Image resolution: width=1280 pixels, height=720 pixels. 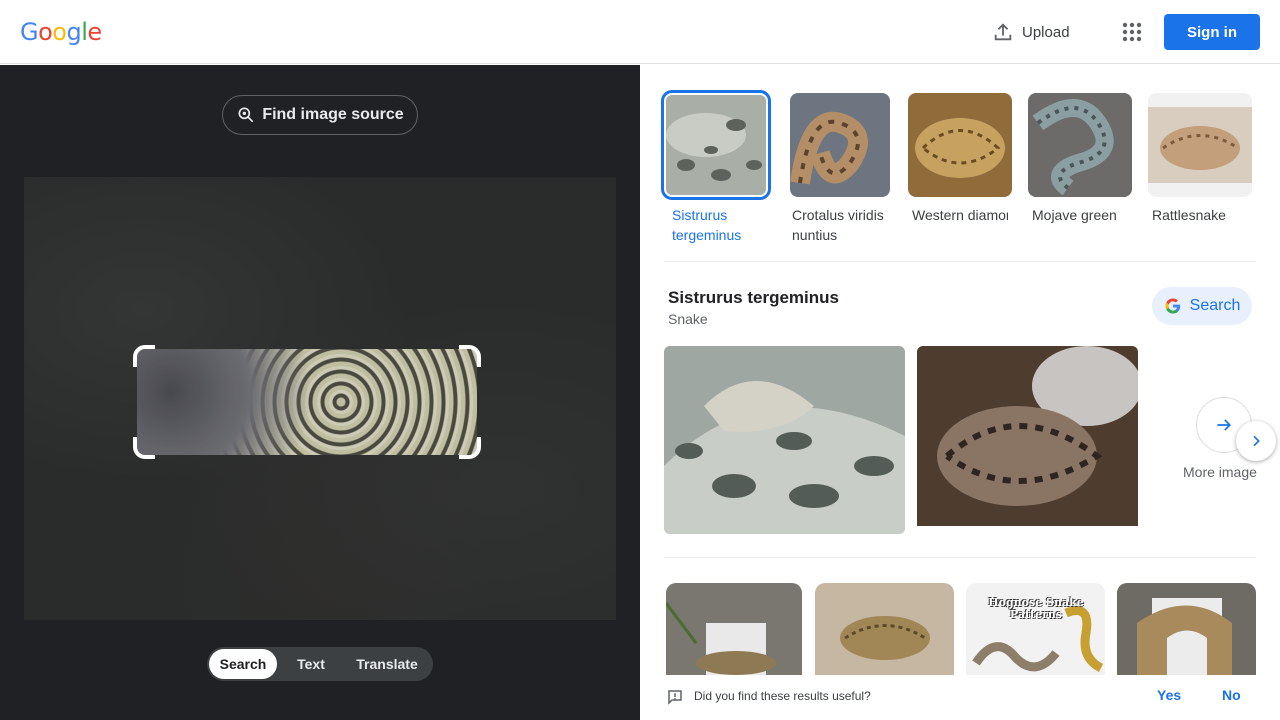 I want to click on mode-text-tab: Text, so click(x=311, y=664).